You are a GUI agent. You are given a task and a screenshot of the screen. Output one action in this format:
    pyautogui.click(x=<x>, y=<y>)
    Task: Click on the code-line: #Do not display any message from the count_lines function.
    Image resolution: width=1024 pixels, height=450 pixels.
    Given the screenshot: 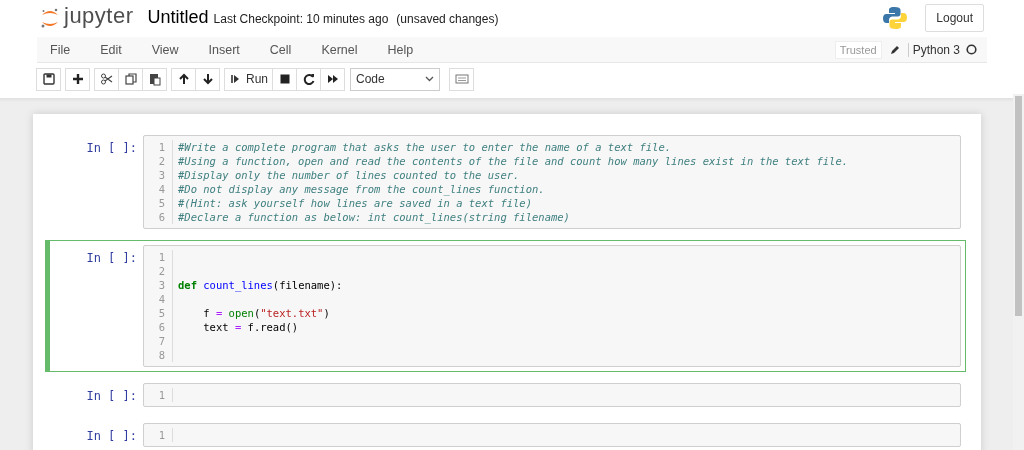 What is the action you would take?
    pyautogui.click(x=362, y=189)
    